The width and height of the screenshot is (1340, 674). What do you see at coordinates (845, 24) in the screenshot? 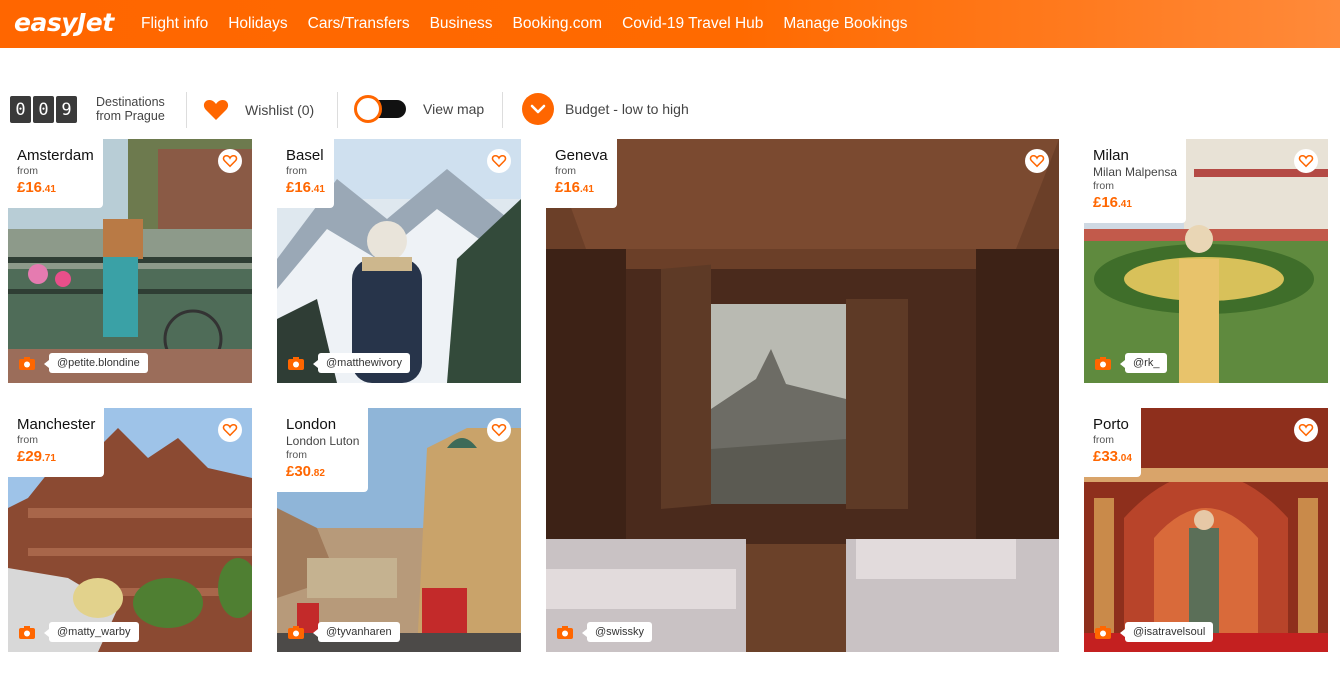
I see `nav-manage-bookings: Manage Bookings` at bounding box center [845, 24].